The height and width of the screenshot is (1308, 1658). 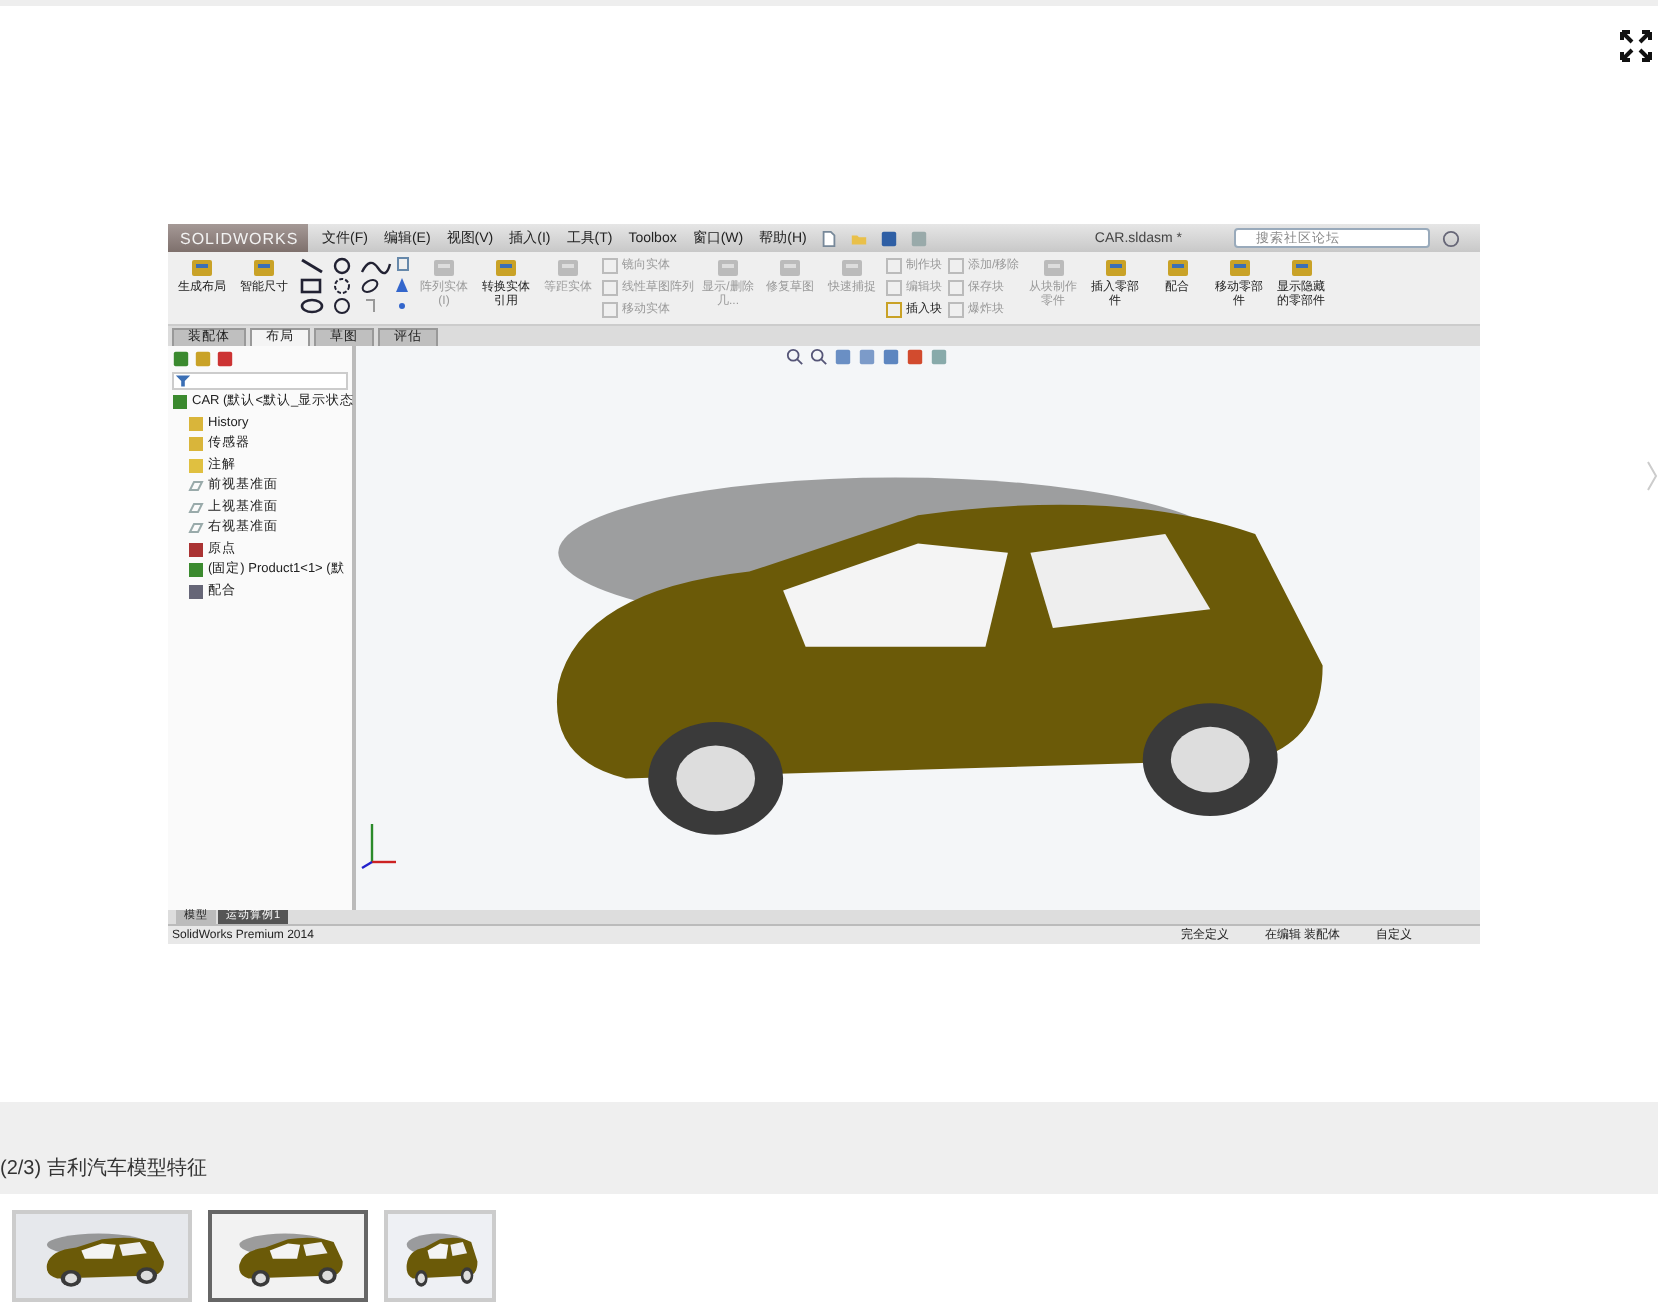 What do you see at coordinates (183, 381) in the screenshot?
I see `filter-icon` at bounding box center [183, 381].